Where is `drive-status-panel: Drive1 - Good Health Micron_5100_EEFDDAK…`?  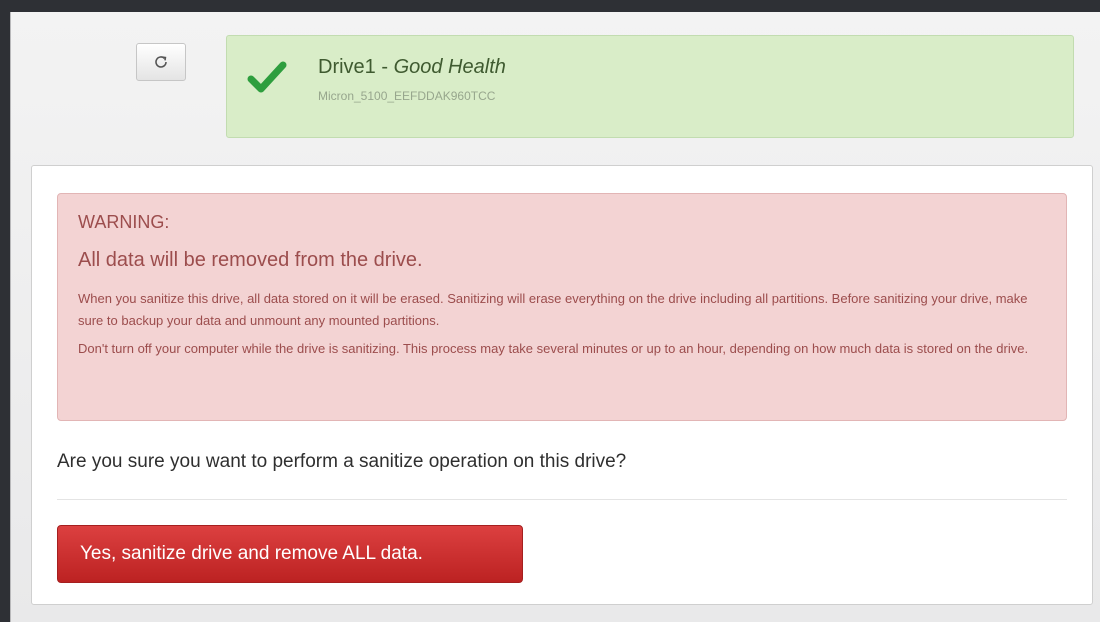 drive-status-panel: Drive1 - Good Health Micron_5100_EEFDDAK… is located at coordinates (650, 86).